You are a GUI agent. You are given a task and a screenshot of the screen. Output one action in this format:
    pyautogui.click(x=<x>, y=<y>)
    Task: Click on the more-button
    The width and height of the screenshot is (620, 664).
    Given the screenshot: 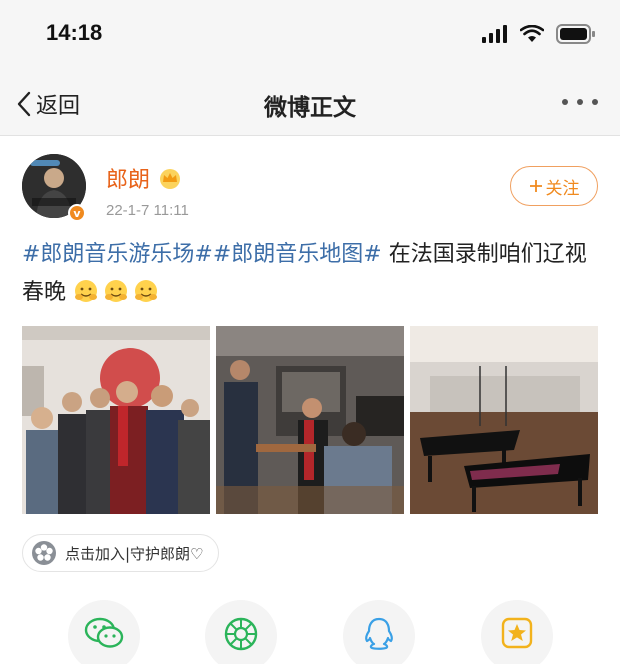 What is the action you would take?
    pyautogui.click(x=580, y=102)
    